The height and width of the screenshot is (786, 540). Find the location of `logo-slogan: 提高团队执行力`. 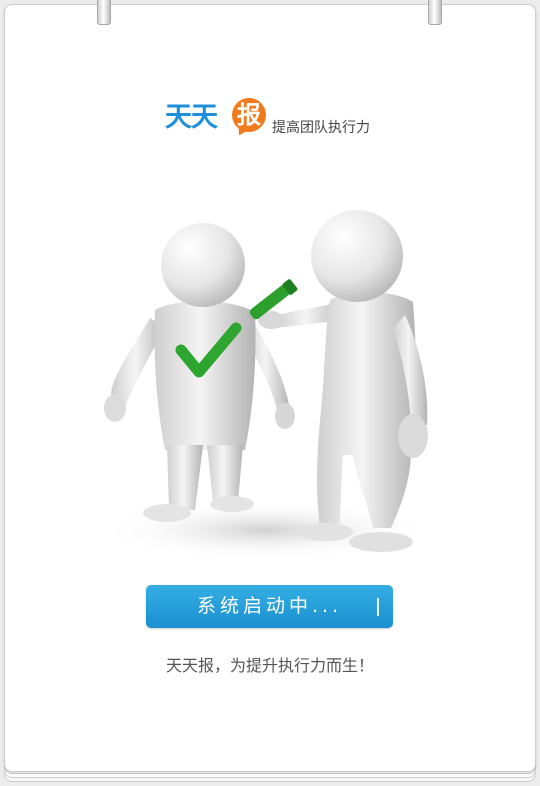

logo-slogan: 提高团队执行力 is located at coordinates (321, 128).